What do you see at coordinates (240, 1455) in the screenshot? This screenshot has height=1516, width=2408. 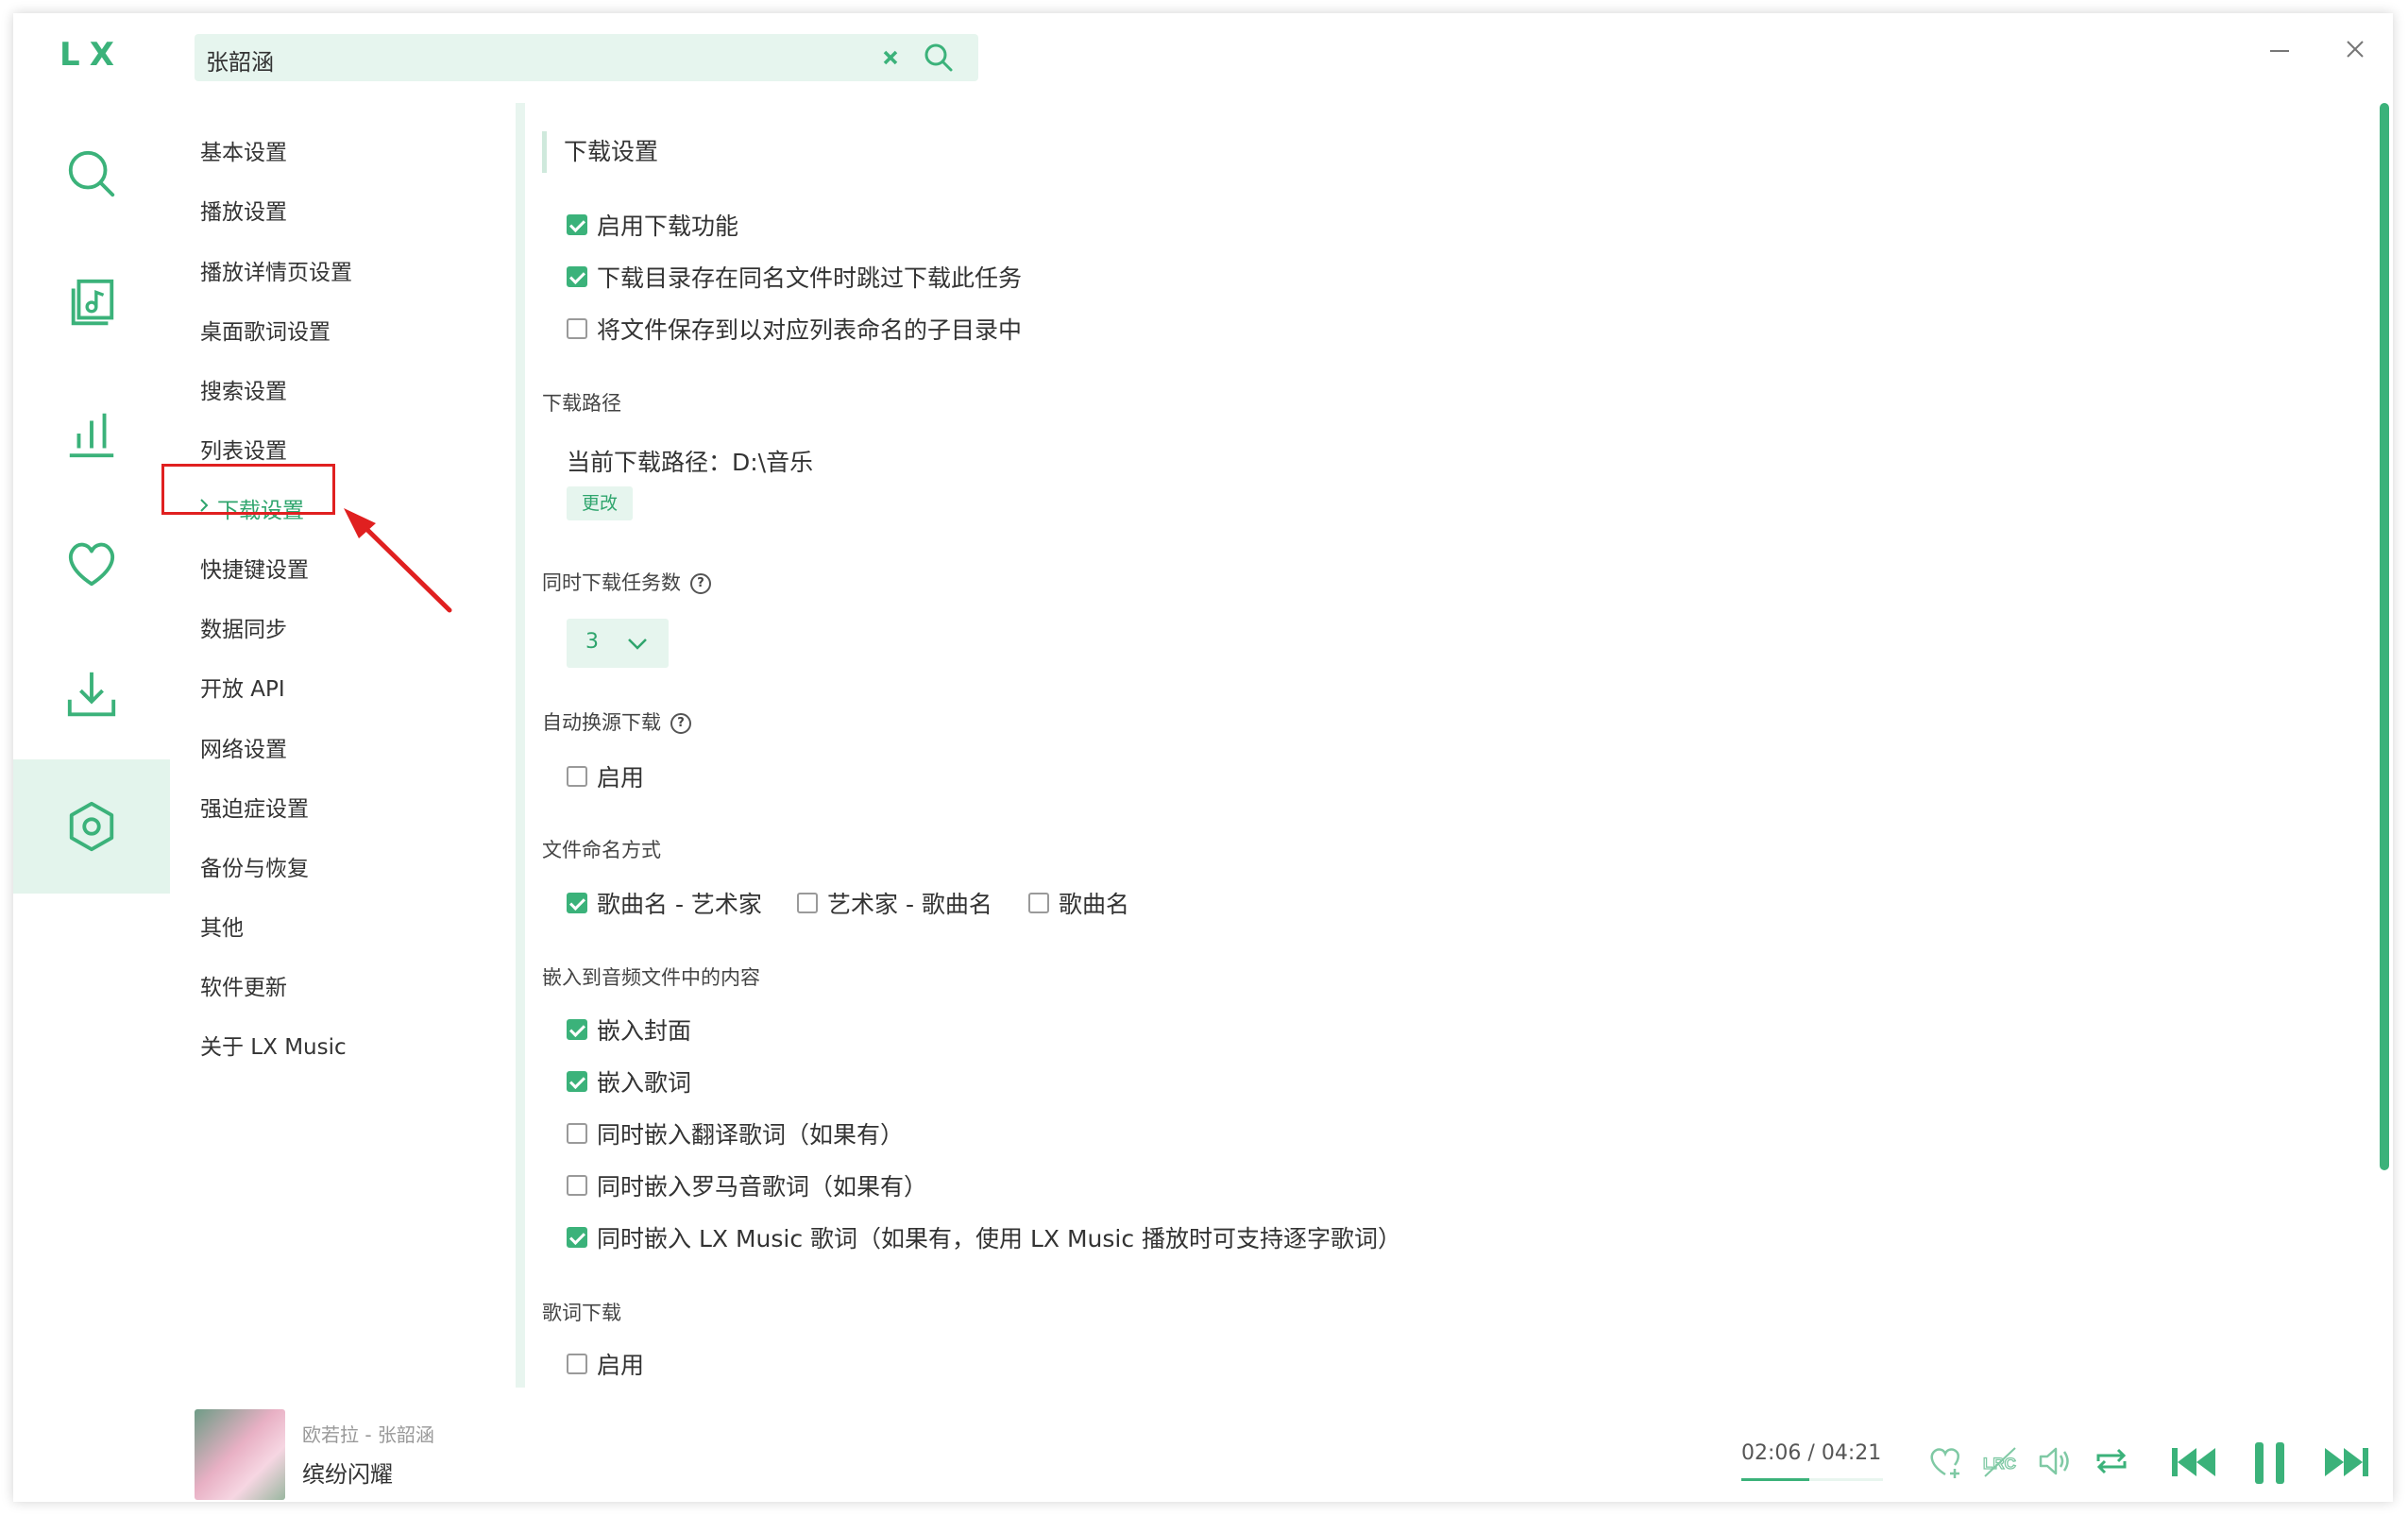 I see `album-cover` at bounding box center [240, 1455].